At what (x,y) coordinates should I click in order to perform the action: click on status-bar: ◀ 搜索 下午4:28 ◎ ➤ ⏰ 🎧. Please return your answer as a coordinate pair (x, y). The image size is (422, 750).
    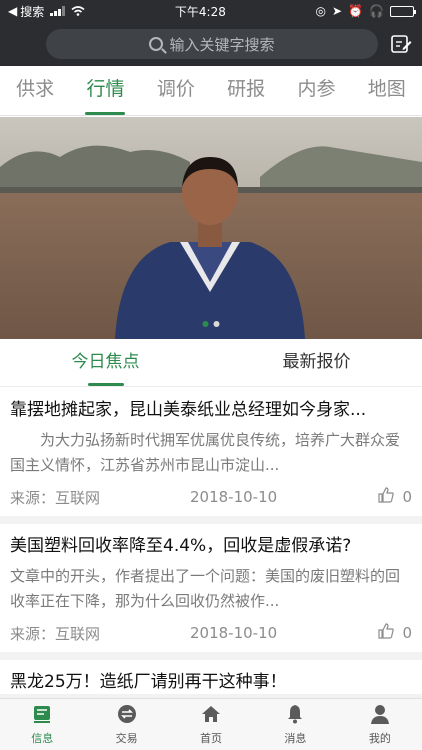
    Looking at the image, I should click on (211, 11).